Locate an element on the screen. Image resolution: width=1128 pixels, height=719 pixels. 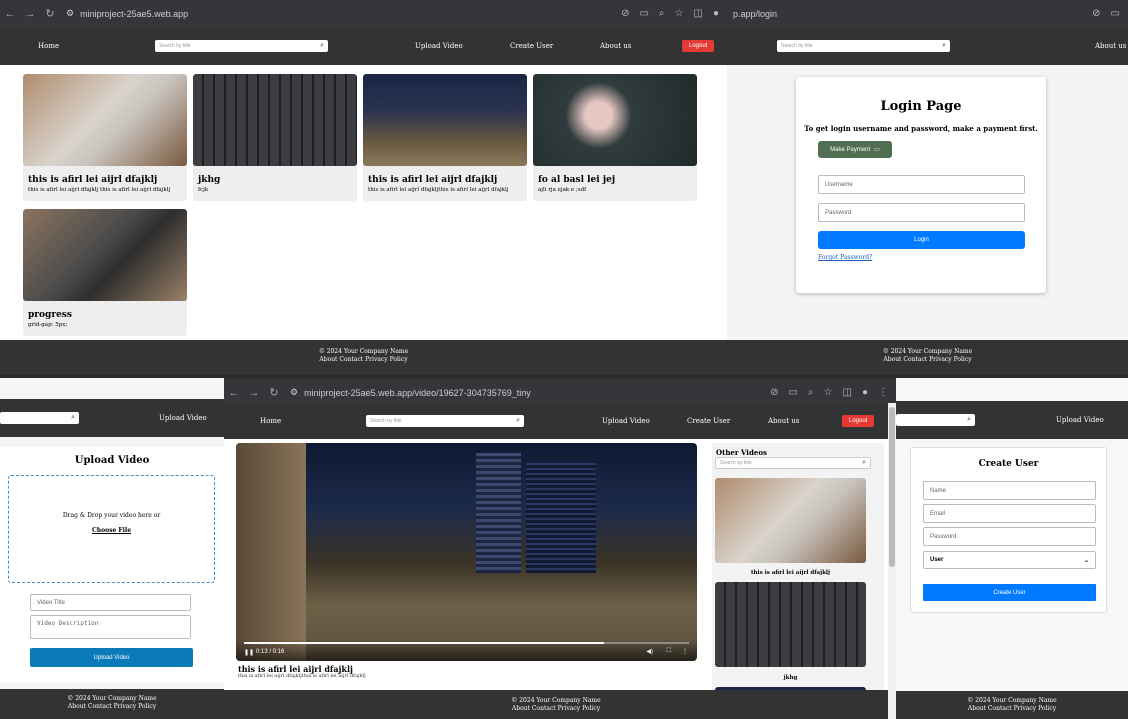
other-search-input: Search by title ⌕ is located at coordinates (793, 463).